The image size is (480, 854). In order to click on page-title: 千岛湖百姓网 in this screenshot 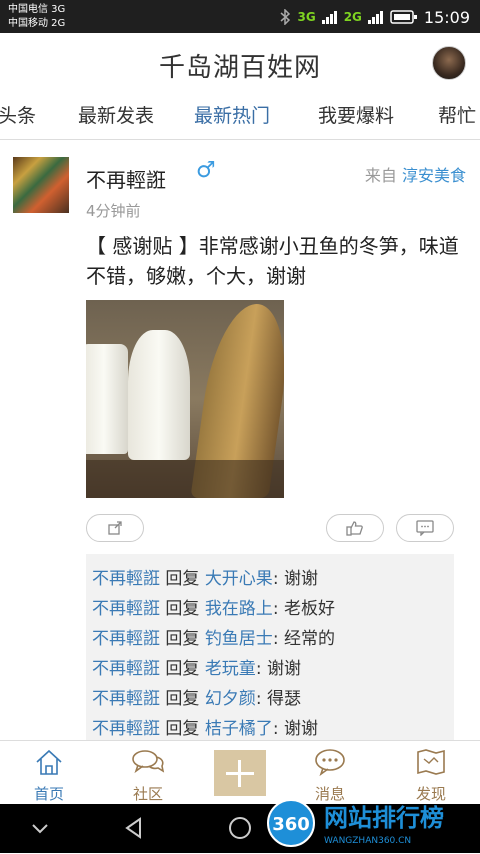, I will do `click(239, 68)`.